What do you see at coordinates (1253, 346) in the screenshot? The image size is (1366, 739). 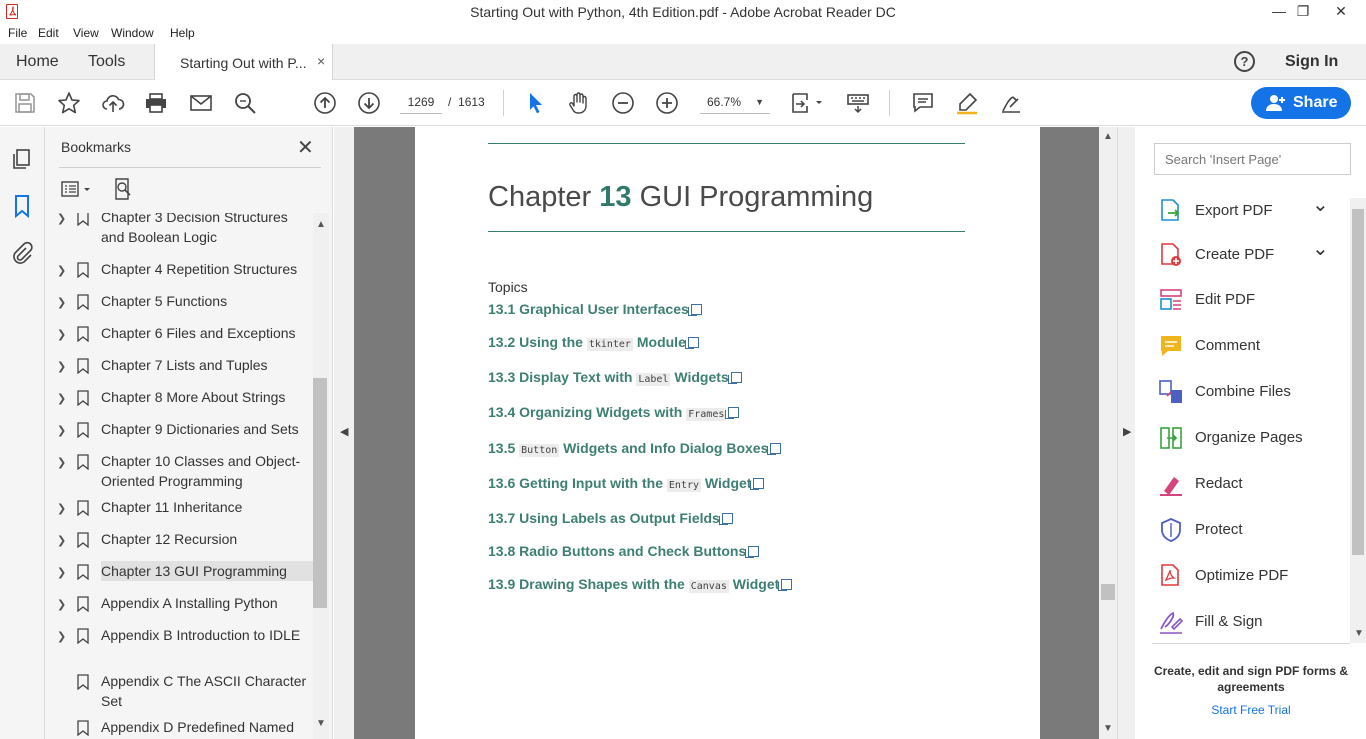 I see `tool-comment: Comment` at bounding box center [1253, 346].